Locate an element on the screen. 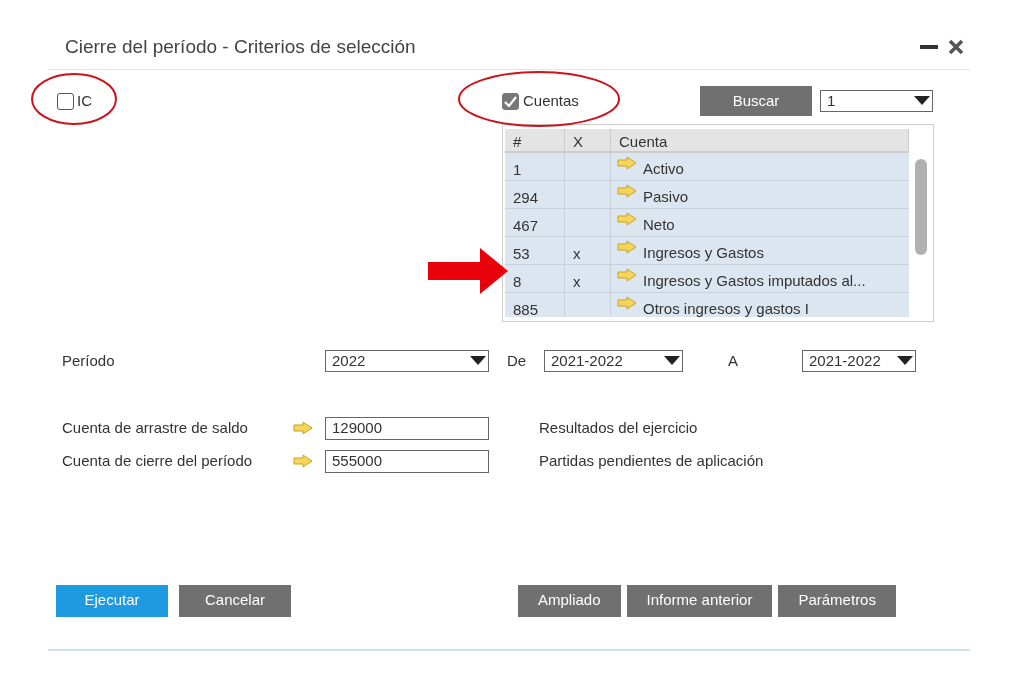 The image size is (1024, 685). column-header: X is located at coordinates (588, 140).